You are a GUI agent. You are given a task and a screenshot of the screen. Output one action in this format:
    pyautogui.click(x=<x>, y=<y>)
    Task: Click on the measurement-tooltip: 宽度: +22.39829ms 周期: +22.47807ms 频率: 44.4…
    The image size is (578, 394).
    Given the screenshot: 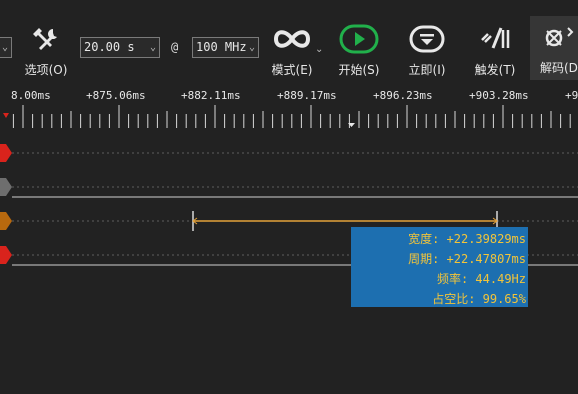 What is the action you would take?
    pyautogui.click(x=439, y=267)
    